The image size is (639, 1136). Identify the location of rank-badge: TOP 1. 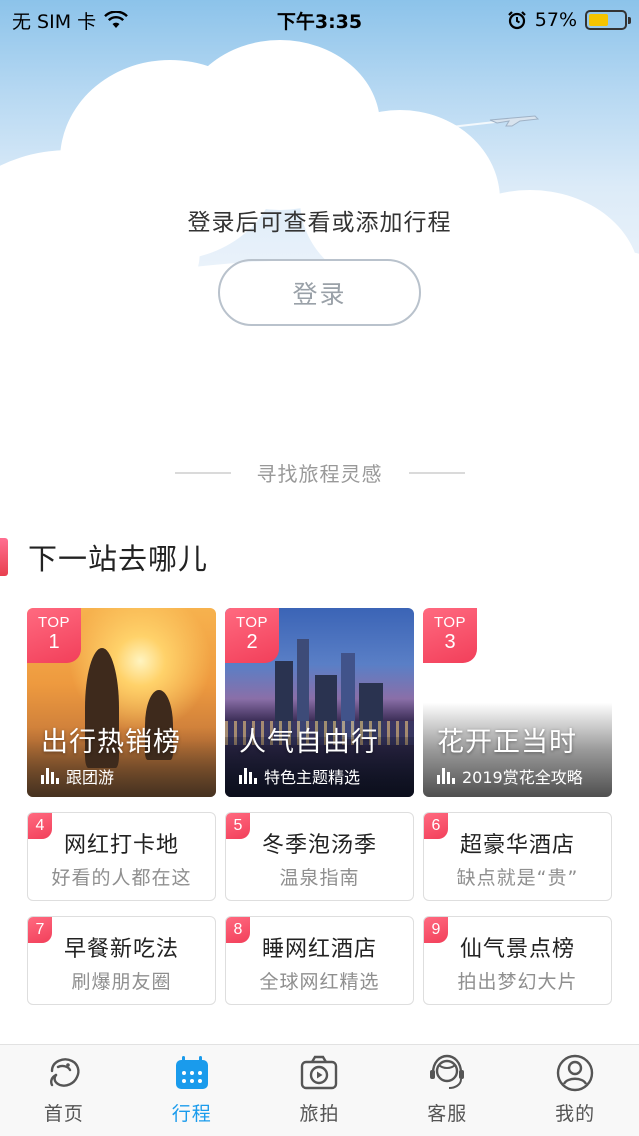
(54, 635).